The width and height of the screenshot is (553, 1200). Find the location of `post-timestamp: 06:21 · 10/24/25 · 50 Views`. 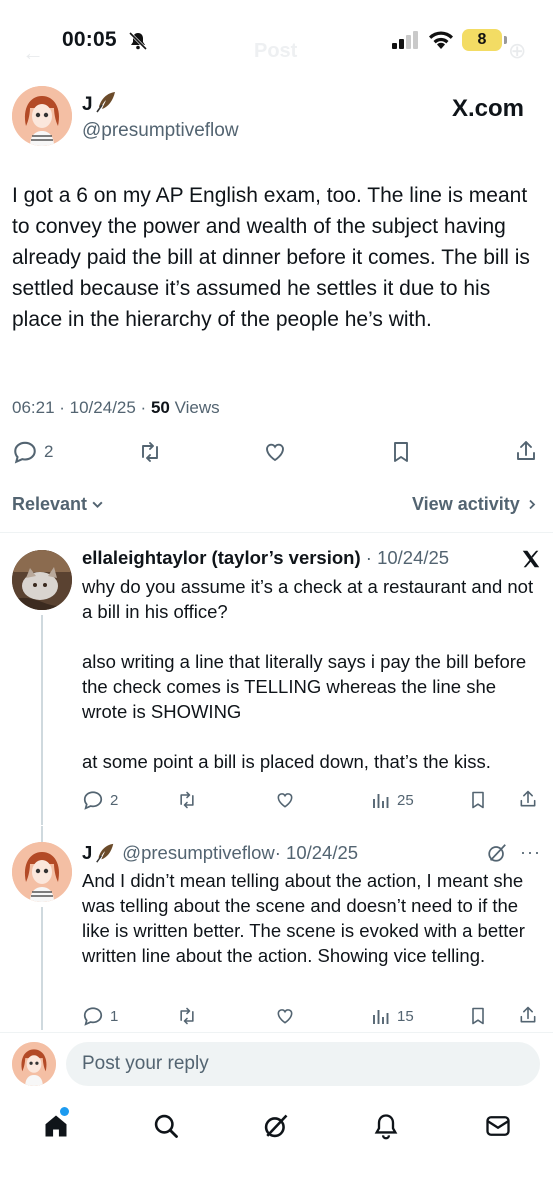

post-timestamp: 06:21 · 10/24/25 · 50 Views is located at coordinates (116, 407).